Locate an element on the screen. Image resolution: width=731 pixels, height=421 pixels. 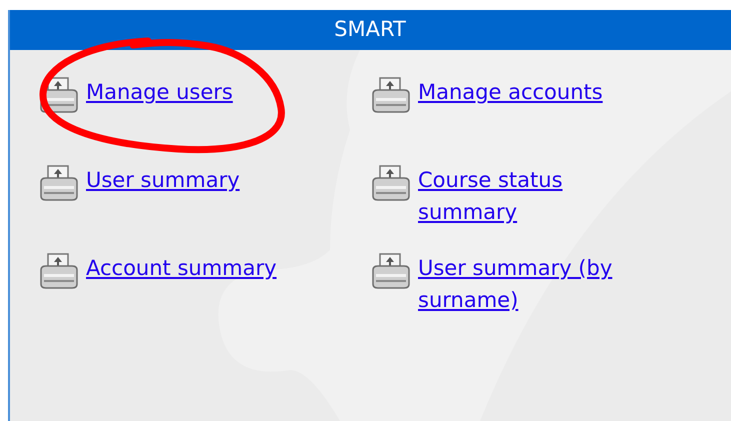
menu-link: Manage users is located at coordinates (159, 92).